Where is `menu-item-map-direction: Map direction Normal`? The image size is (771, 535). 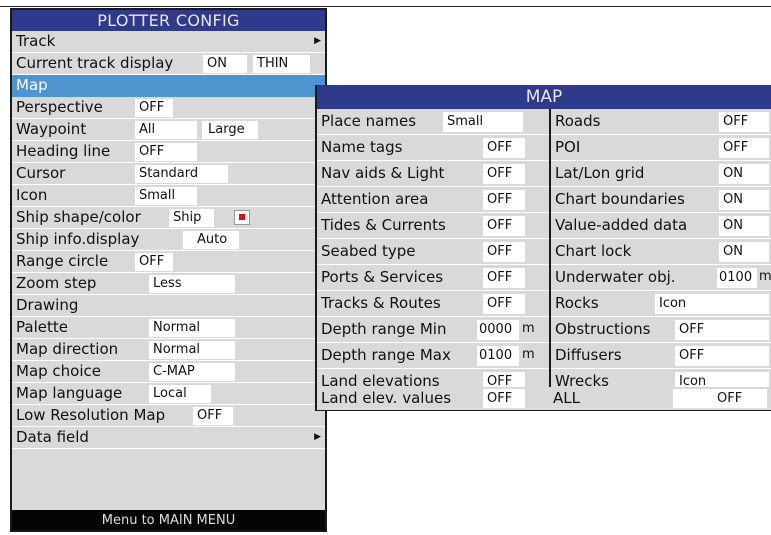
menu-item-map-direction: Map direction Normal is located at coordinates (168, 350).